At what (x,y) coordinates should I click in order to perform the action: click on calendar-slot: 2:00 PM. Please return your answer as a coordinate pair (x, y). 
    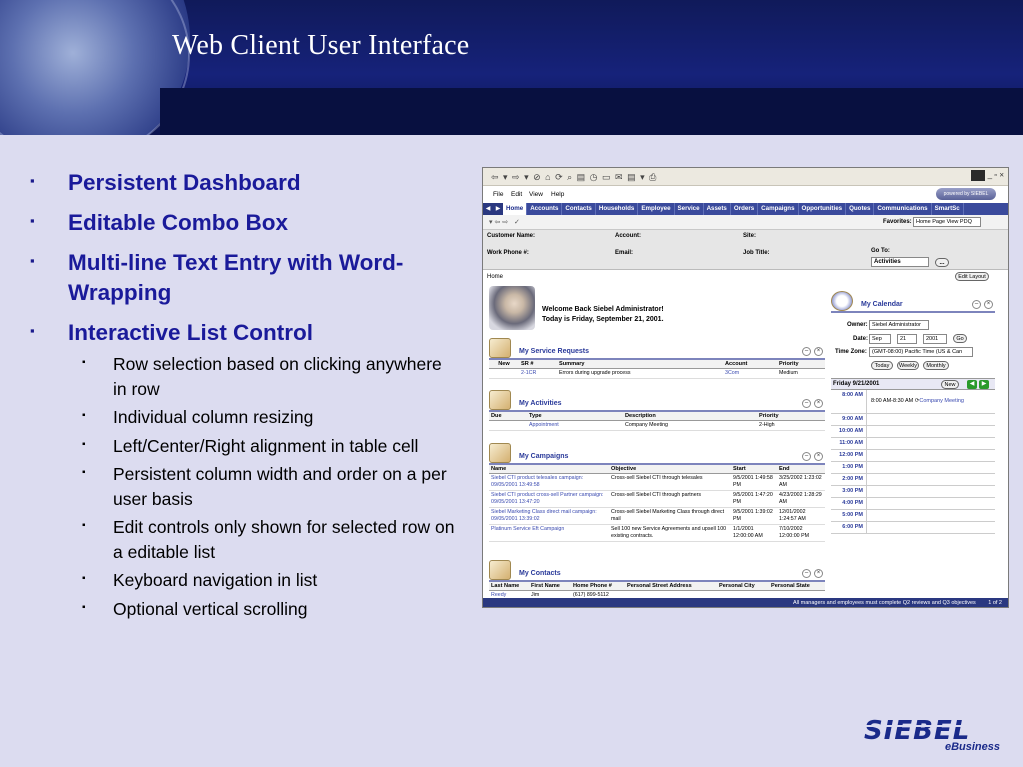
    Looking at the image, I should click on (913, 480).